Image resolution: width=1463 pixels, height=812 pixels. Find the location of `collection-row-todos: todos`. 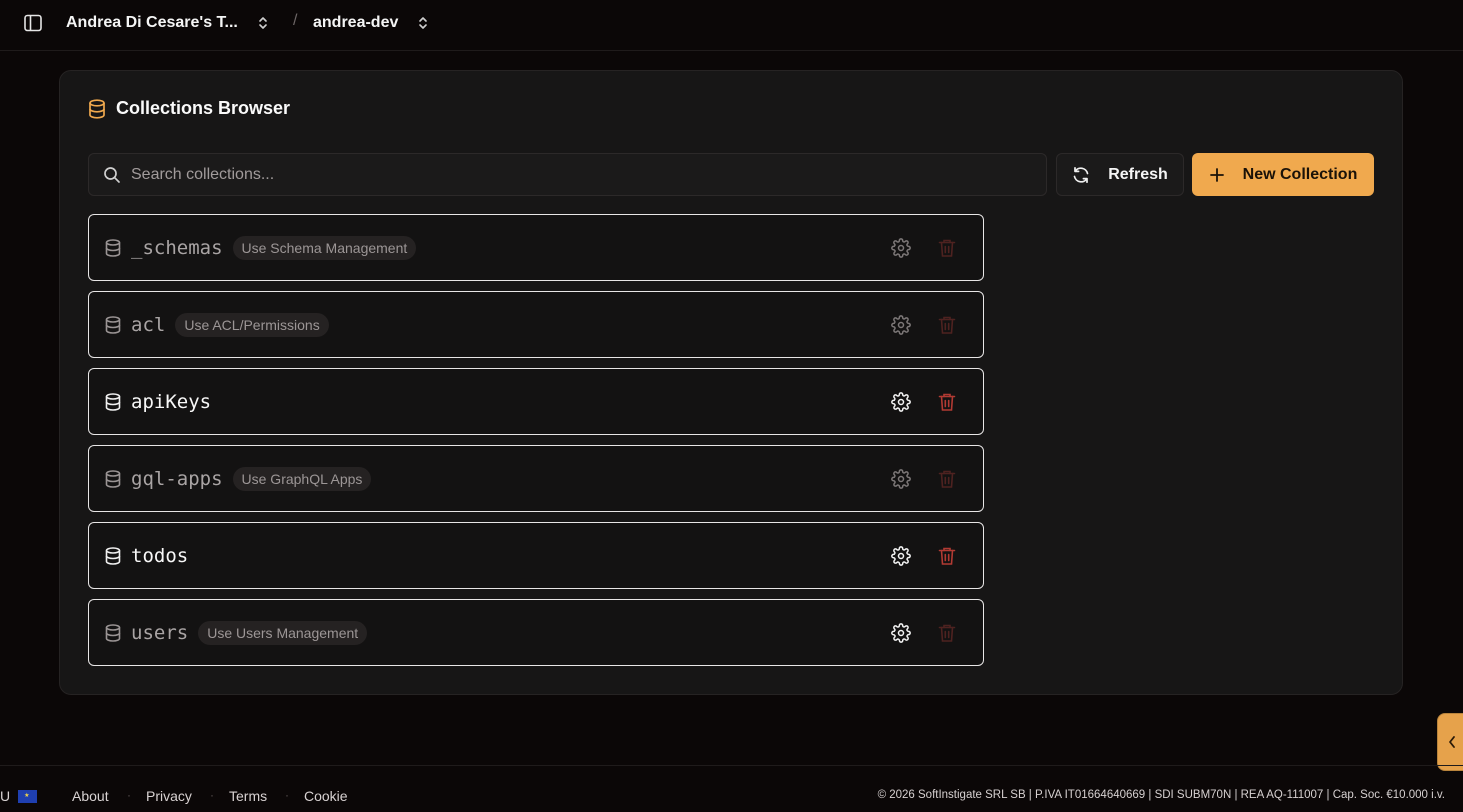

collection-row-todos: todos is located at coordinates (536, 555).